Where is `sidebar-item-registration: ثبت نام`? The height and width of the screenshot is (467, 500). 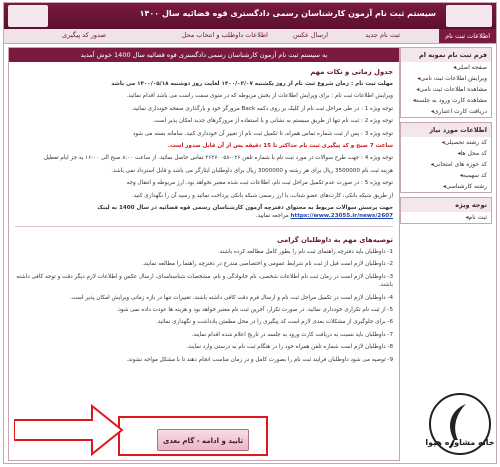
sidebar-item-registration: ثبت نام is located at coordinates (446, 217).